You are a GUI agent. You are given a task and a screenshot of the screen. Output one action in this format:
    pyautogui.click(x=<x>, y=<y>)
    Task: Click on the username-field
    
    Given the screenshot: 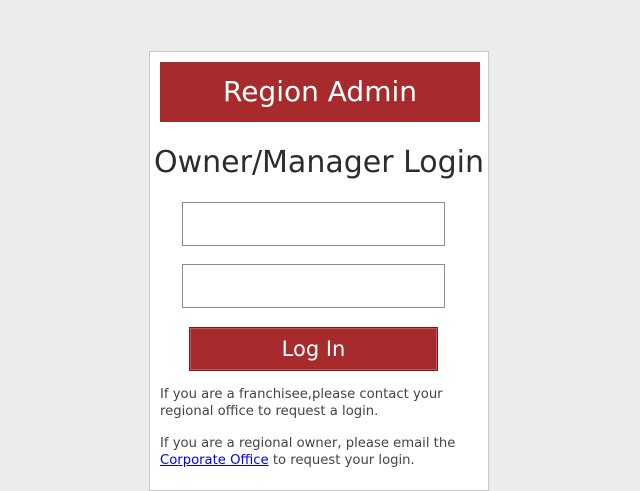 What is the action you would take?
    pyautogui.click(x=313, y=224)
    